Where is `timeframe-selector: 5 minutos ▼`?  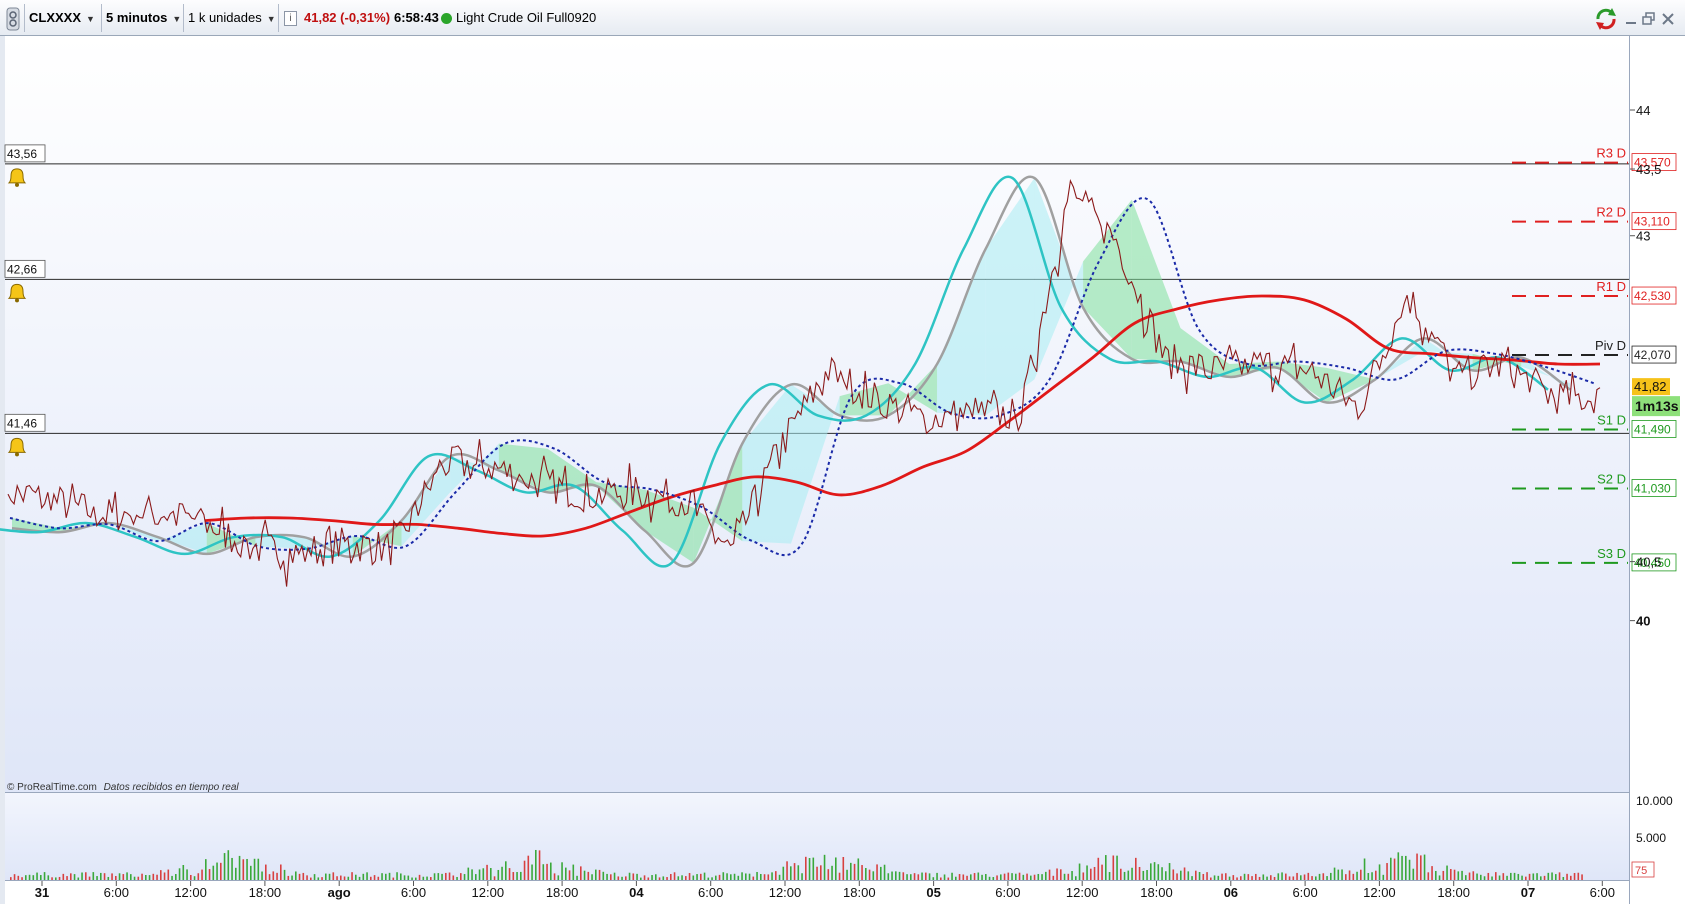
timeframe-selector: 5 minutos ▼ is located at coordinates (143, 18).